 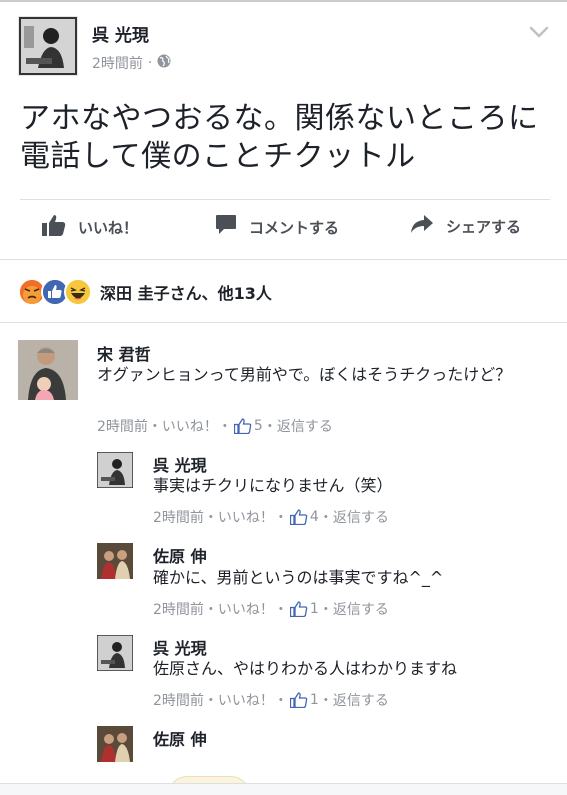 What do you see at coordinates (283, 47) in the screenshot?
I see `post-header: 呉 光現 2時間前 ·` at bounding box center [283, 47].